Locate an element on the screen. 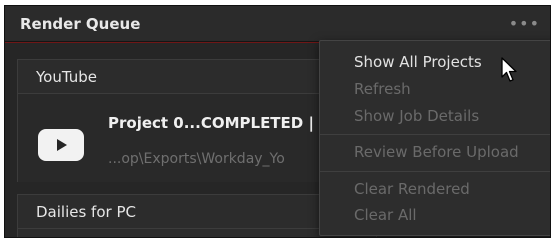  job-path: ...op\Exports\Workday_Yo is located at coordinates (196, 159).